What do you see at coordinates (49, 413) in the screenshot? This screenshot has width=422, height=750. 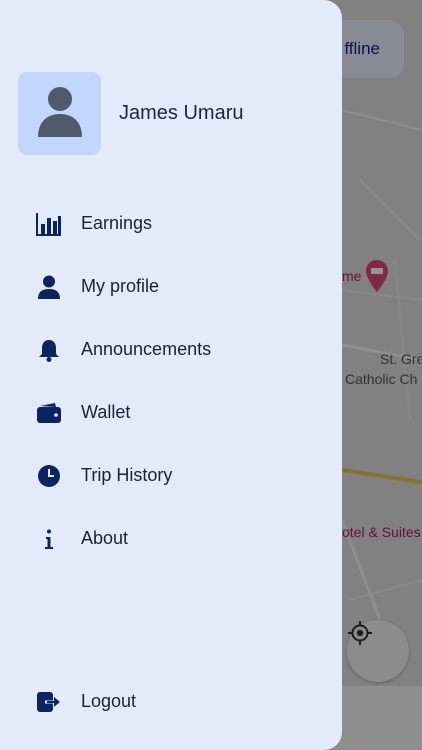 I see `wallet-icon` at bounding box center [49, 413].